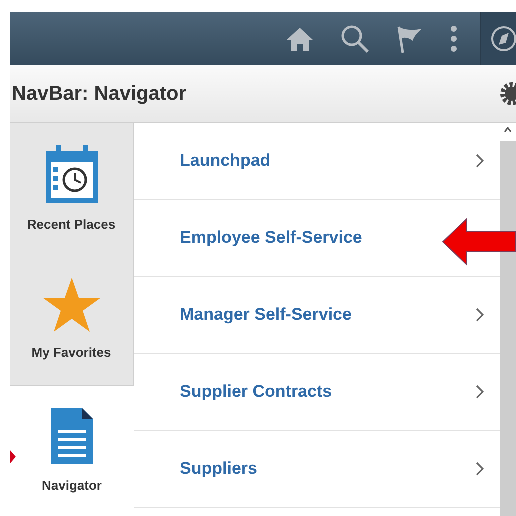 The width and height of the screenshot is (516, 516). What do you see at coordinates (355, 39) in the screenshot?
I see `search-icon` at bounding box center [355, 39].